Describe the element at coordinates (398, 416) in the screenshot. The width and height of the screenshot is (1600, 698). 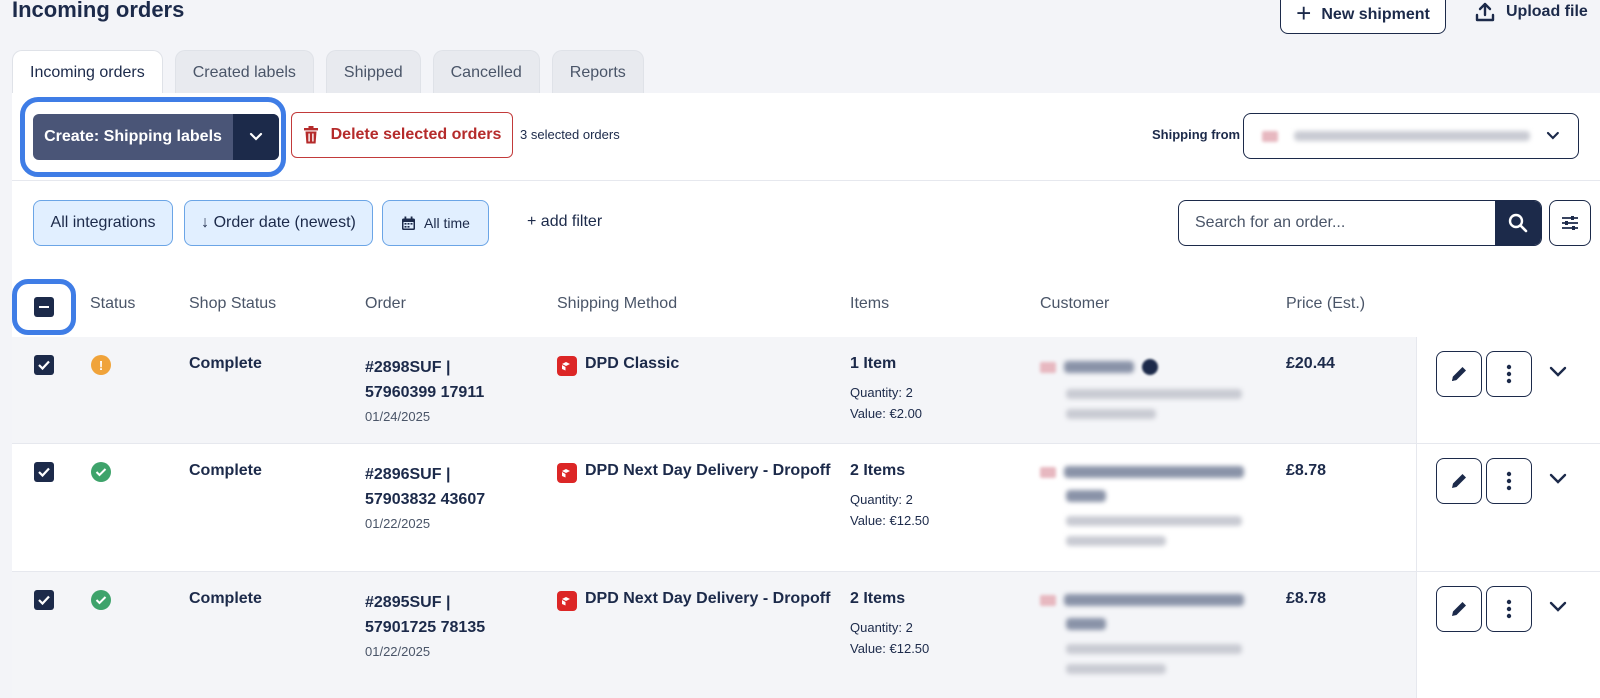
I see `order-date: 01/24/2025` at that location.